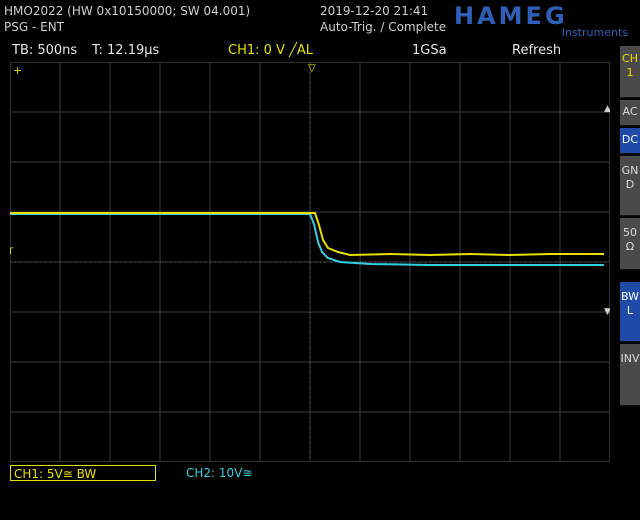 This screenshot has height=520, width=640. What do you see at coordinates (374, 11) in the screenshot?
I see `datetime: 2019-12-20 21:41` at bounding box center [374, 11].